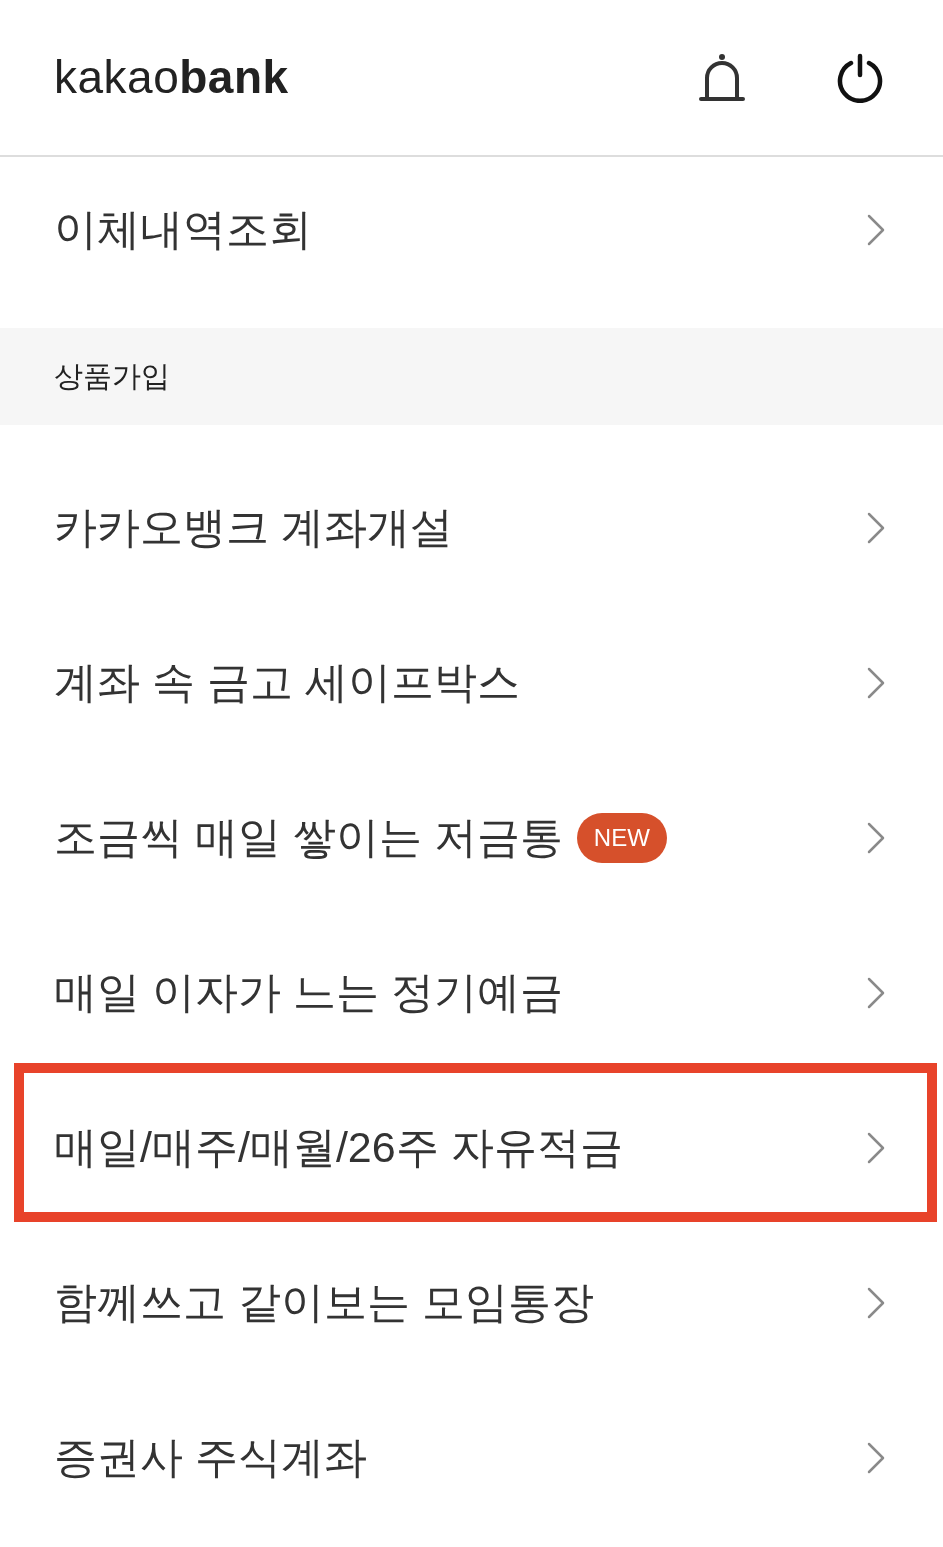 The width and height of the screenshot is (943, 1547). I want to click on menu-item-link: 이체내역조회, so click(183, 229).